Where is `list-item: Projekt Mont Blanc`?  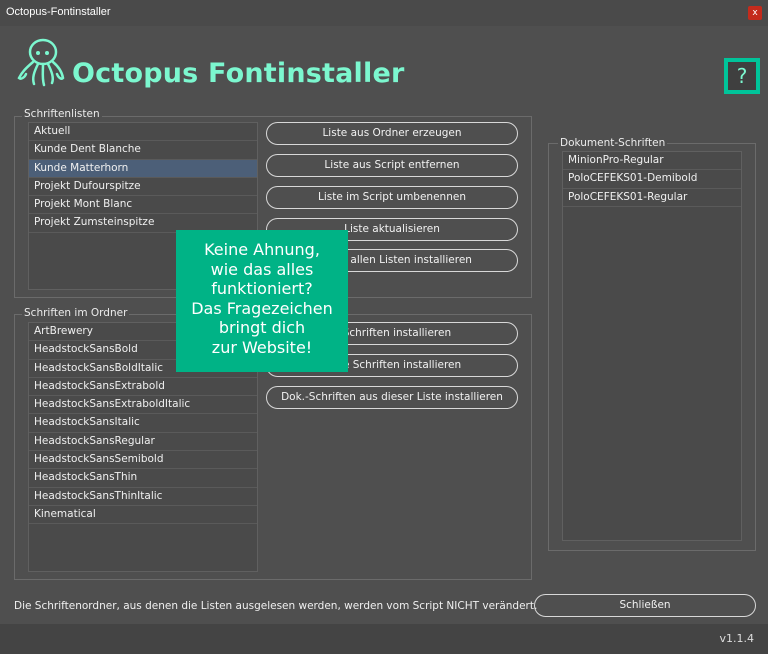 list-item: Projekt Mont Blanc is located at coordinates (143, 205).